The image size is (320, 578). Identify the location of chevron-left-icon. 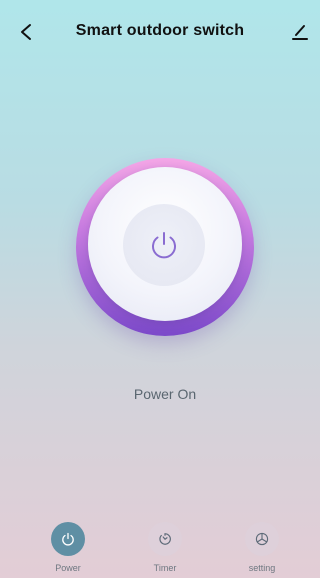
(26, 32).